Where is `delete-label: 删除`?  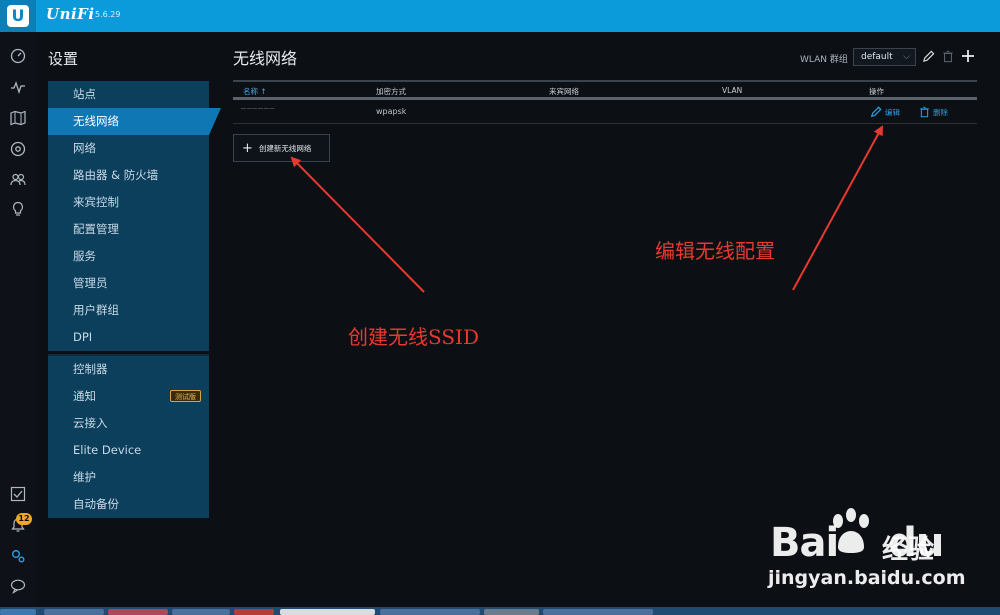
delete-label: 删除 is located at coordinates (940, 112).